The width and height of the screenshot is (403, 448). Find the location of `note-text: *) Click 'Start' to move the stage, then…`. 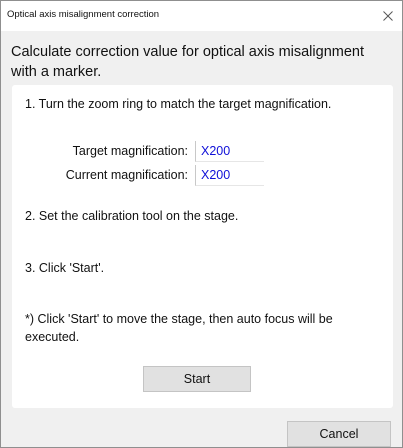

note-text: *) Click 'Start' to move the stage, then… is located at coordinates (179, 328).